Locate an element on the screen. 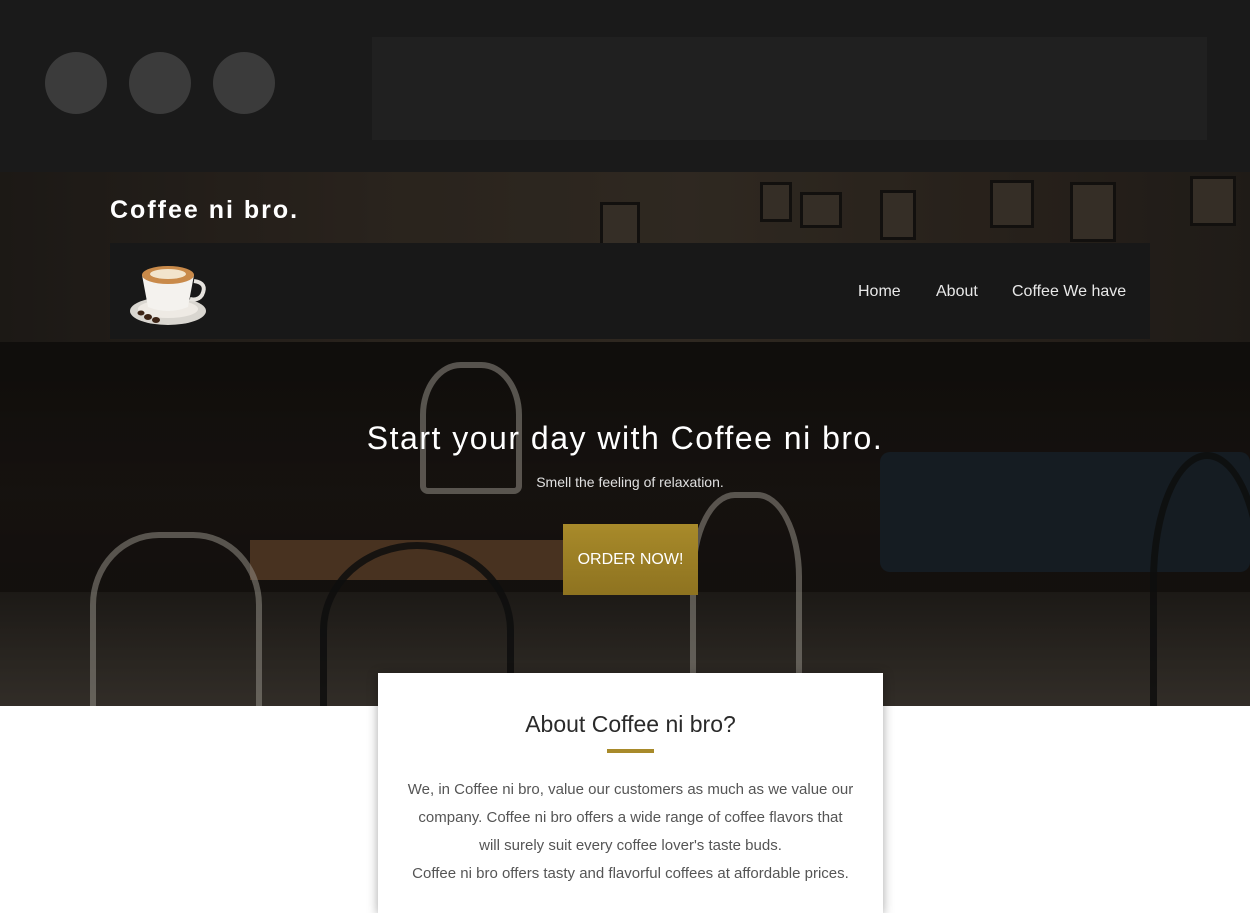 The width and height of the screenshot is (1250, 913). about-title-underline is located at coordinates (630, 751).